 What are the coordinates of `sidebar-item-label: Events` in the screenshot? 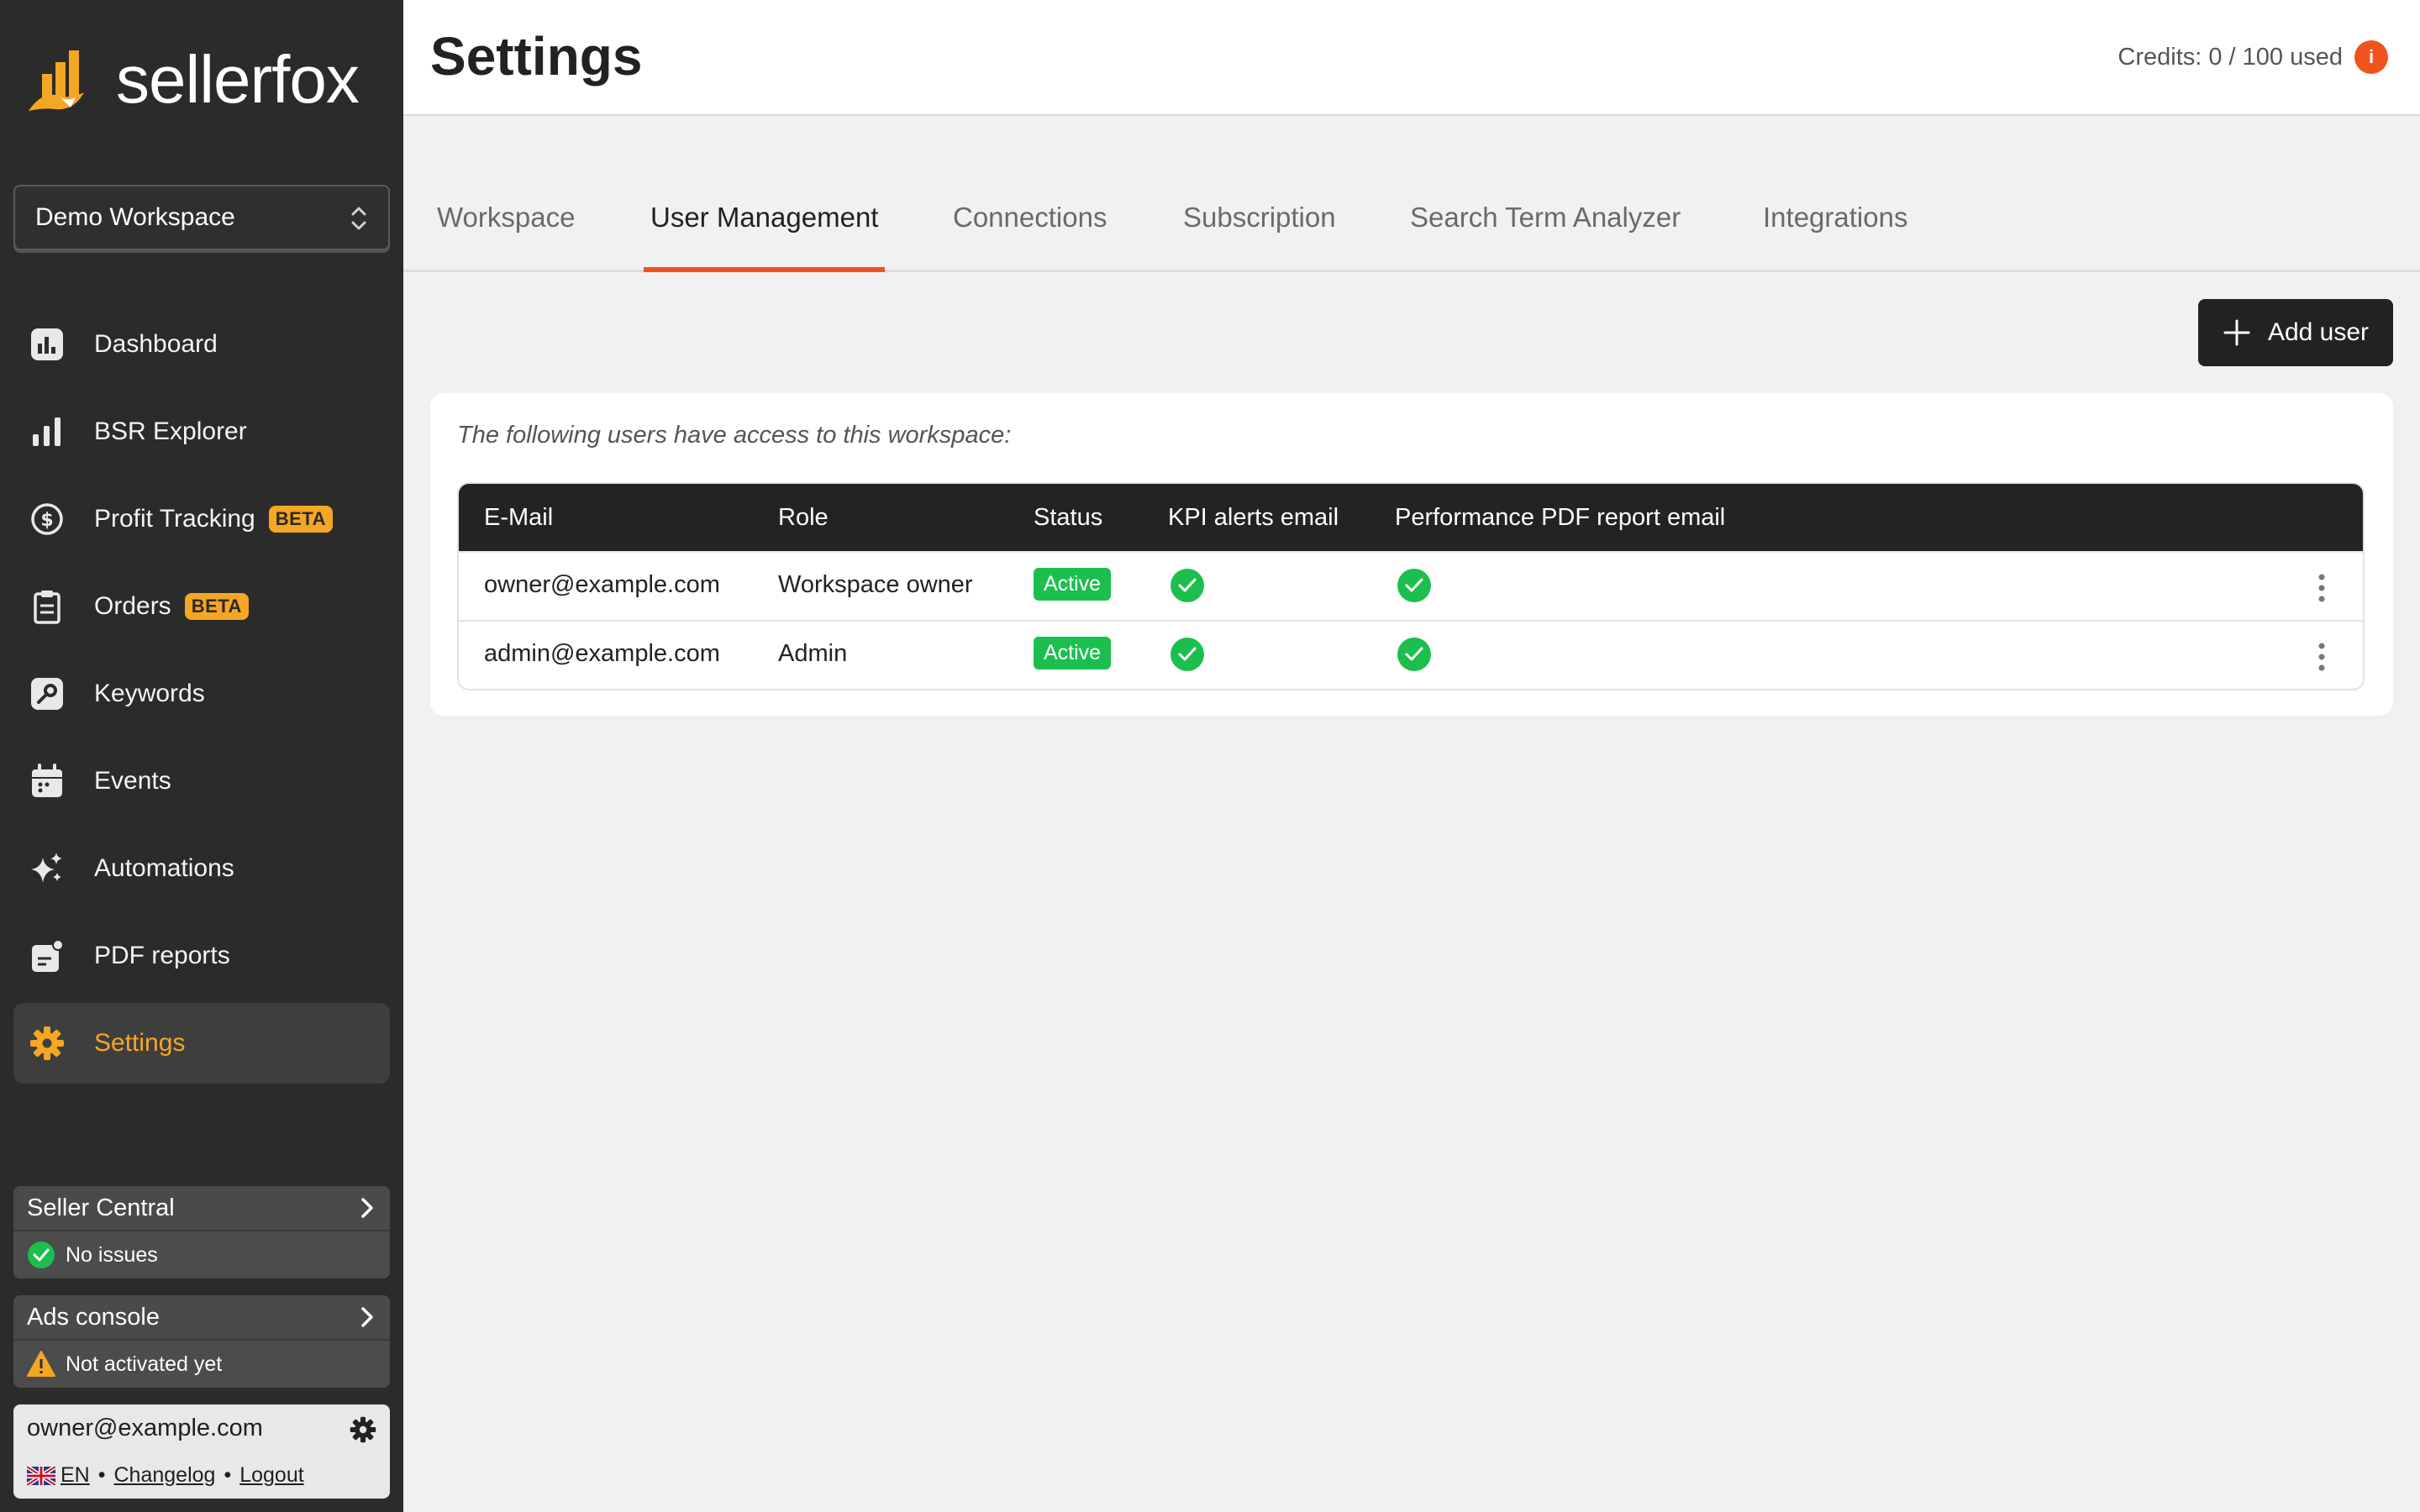 It's located at (132, 781).